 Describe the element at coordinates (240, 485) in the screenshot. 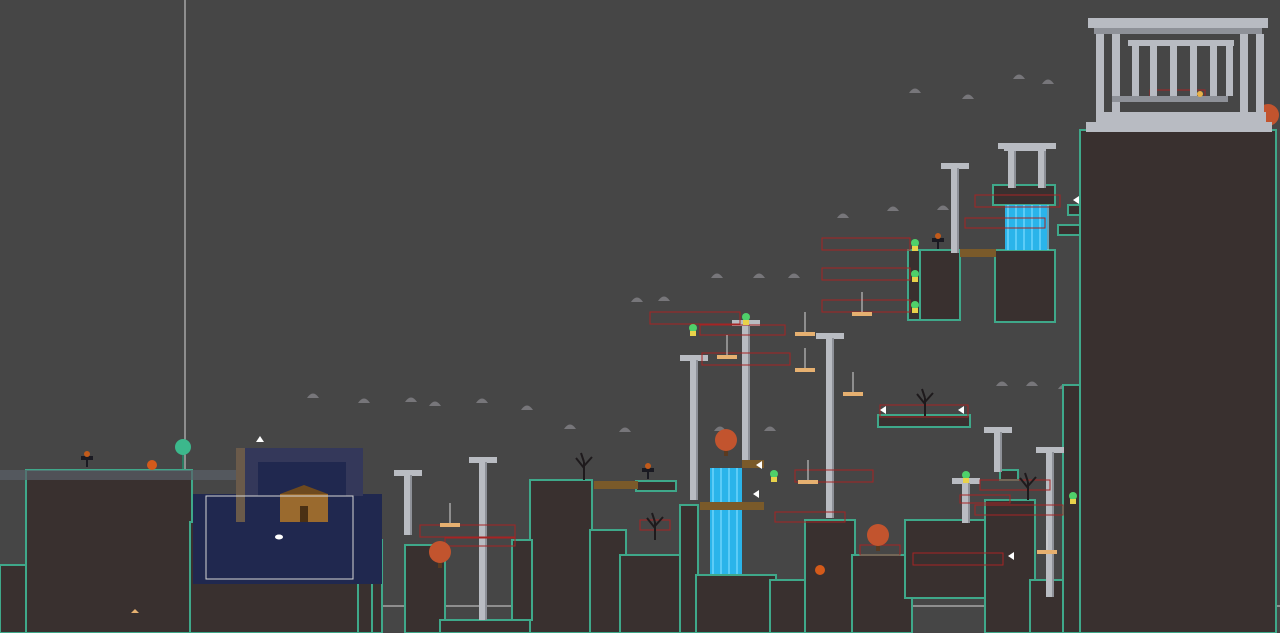

I see `ladder` at that location.